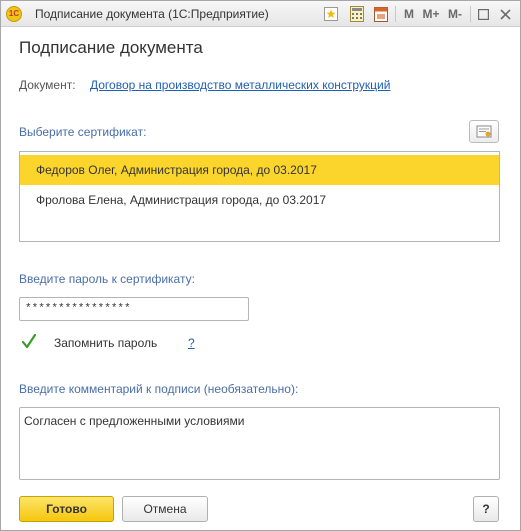  Describe the element at coordinates (483, 14) in the screenshot. I see `maximize-icon` at that location.